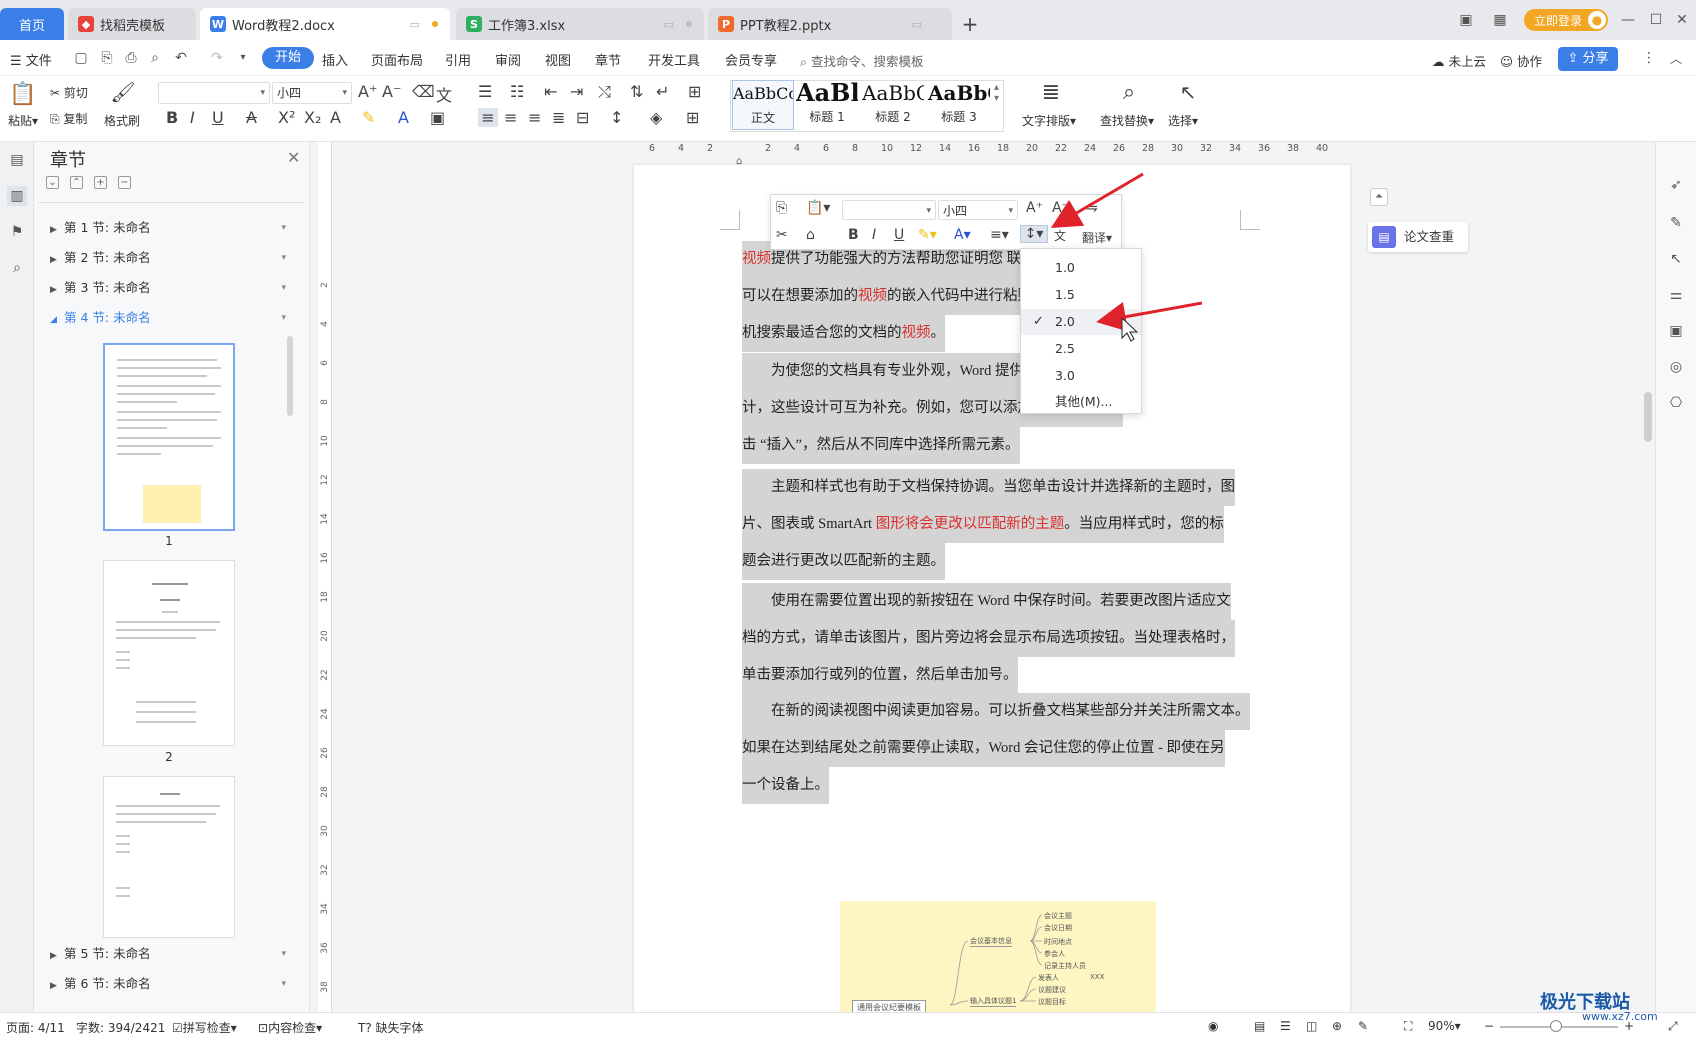  What do you see at coordinates (1081, 349) in the screenshot?
I see `line-spacing-option: 2.5` at bounding box center [1081, 349].